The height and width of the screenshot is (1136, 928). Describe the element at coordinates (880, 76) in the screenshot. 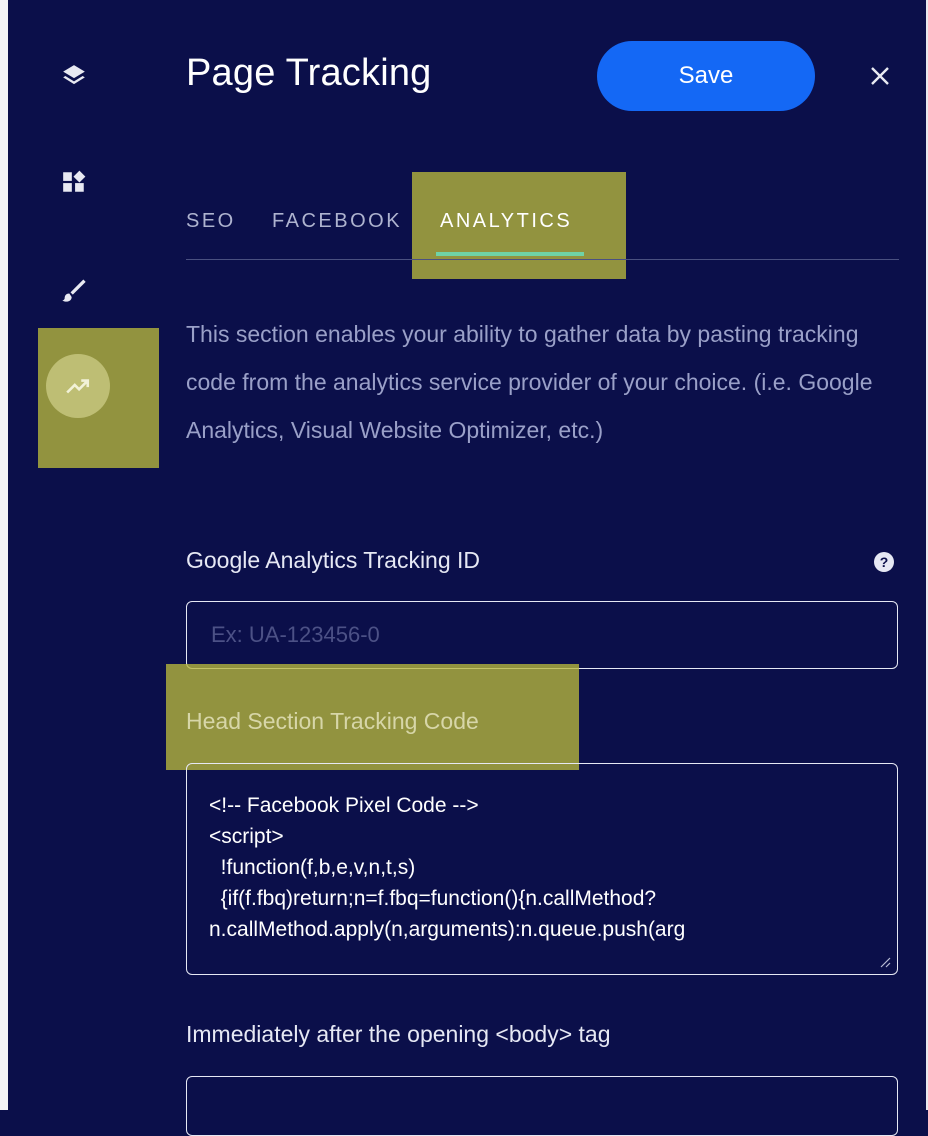

I see `close-icon` at that location.